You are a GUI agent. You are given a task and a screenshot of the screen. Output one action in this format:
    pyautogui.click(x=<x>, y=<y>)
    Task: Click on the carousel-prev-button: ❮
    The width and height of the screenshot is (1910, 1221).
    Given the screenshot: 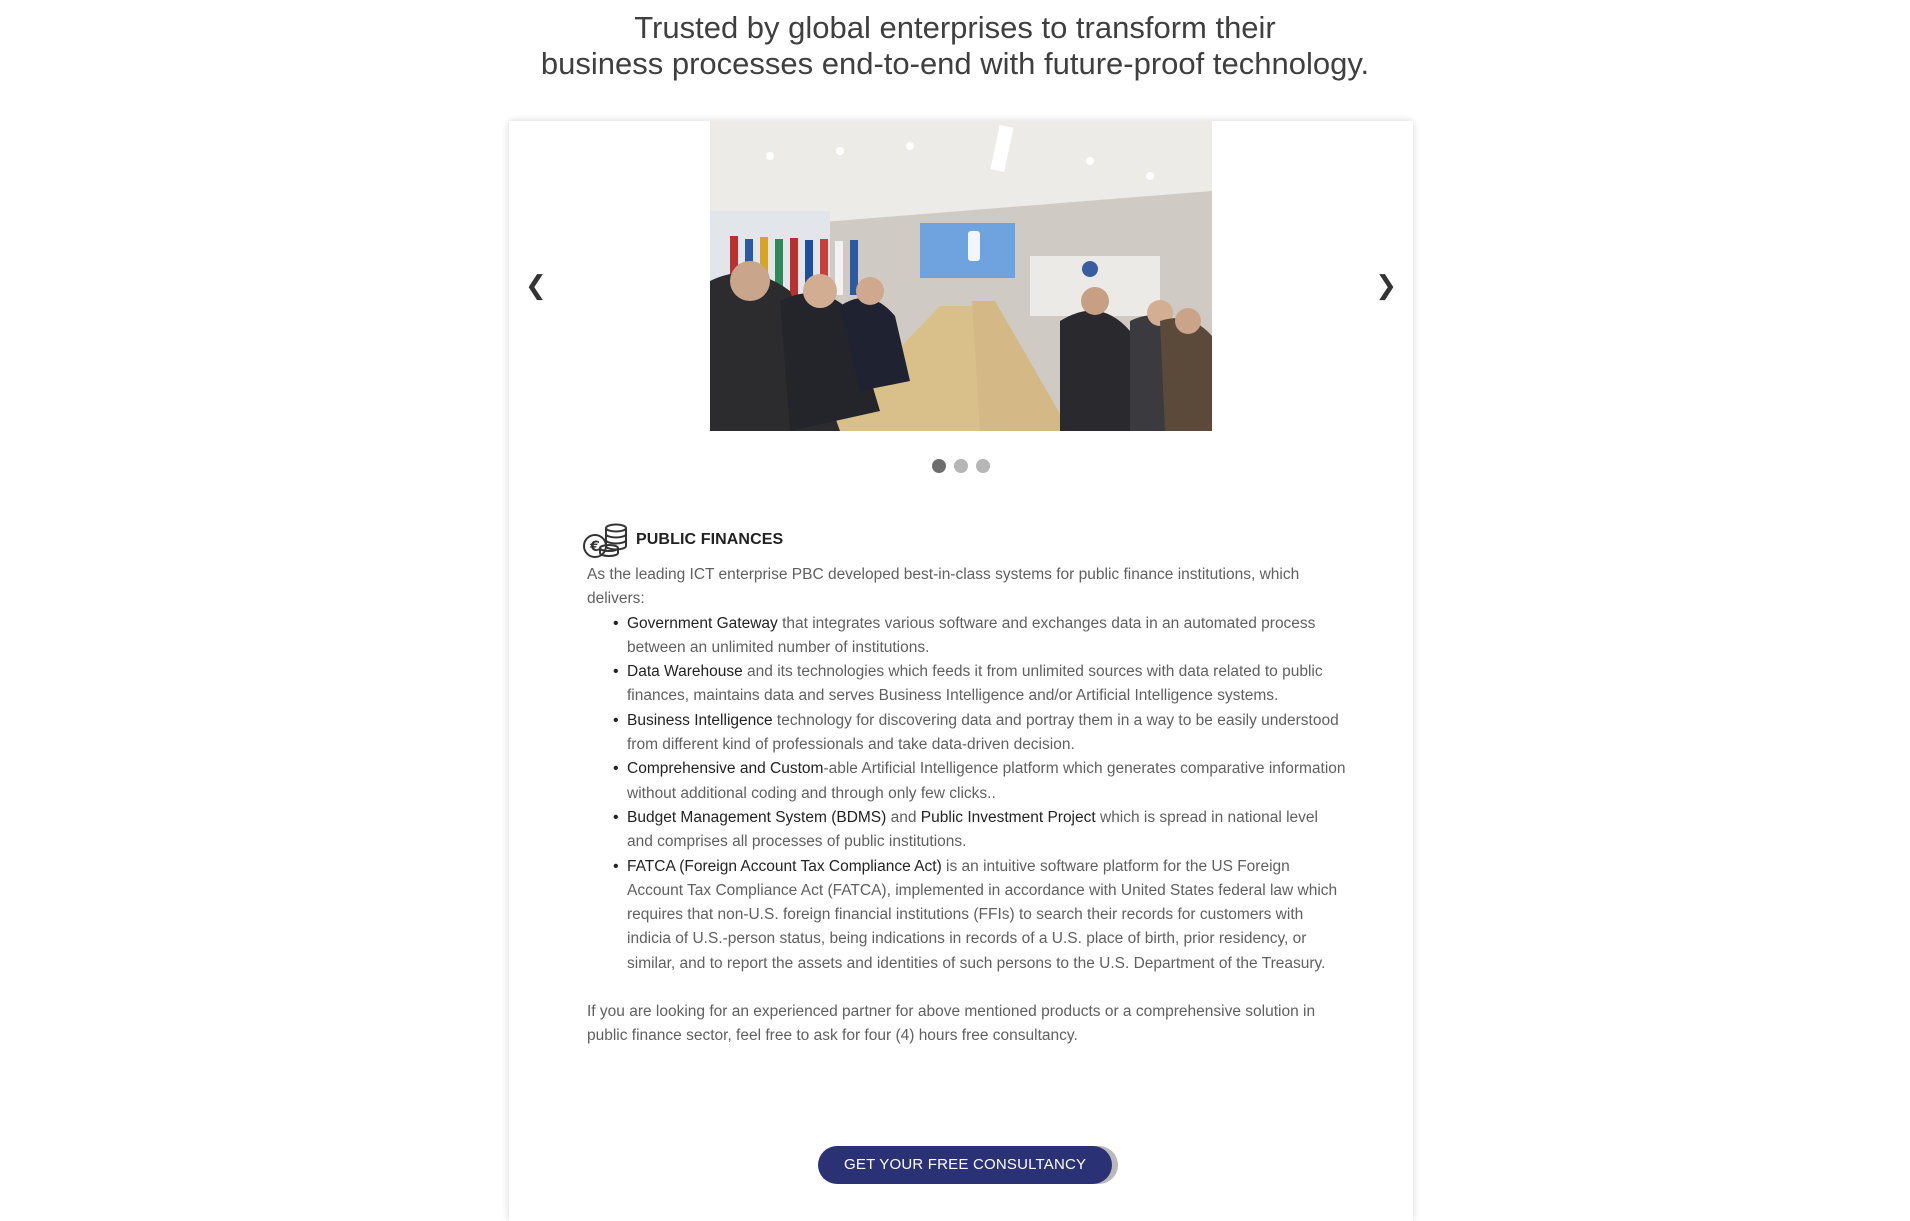 What is the action you would take?
    pyautogui.click(x=536, y=286)
    